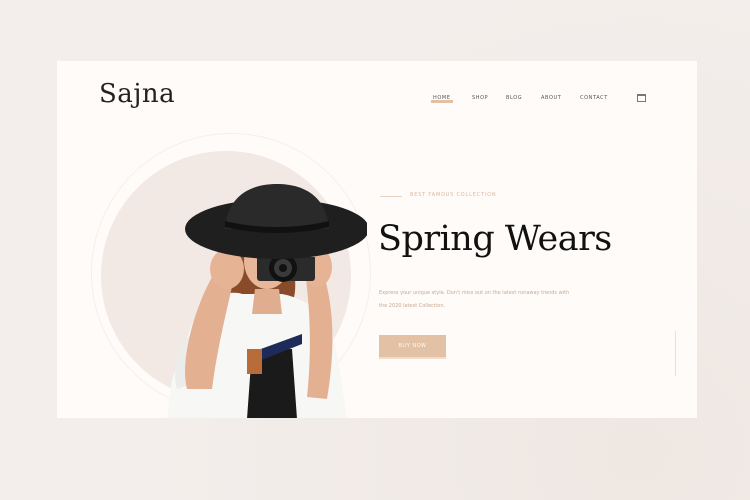 Image resolution: width=750 pixels, height=500 pixels. What do you see at coordinates (594, 98) in the screenshot?
I see `nav-item-contact: CONTACT` at bounding box center [594, 98].